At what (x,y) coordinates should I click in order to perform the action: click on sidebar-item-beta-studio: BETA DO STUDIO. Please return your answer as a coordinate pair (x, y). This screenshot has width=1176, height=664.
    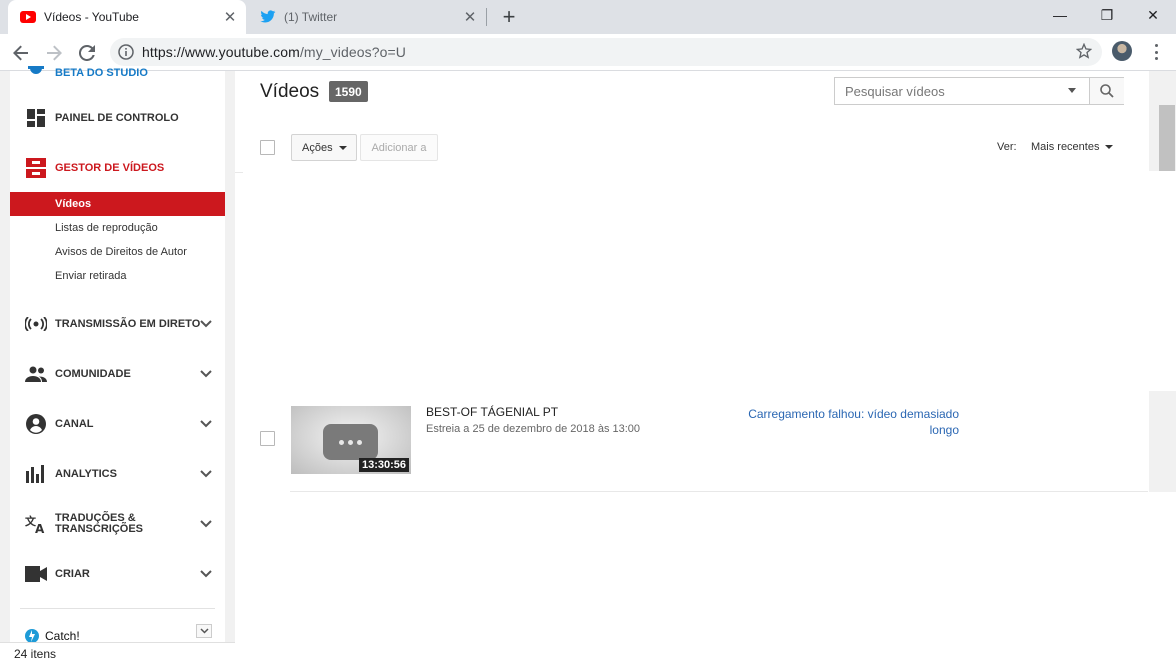
    Looking at the image, I should click on (117, 73).